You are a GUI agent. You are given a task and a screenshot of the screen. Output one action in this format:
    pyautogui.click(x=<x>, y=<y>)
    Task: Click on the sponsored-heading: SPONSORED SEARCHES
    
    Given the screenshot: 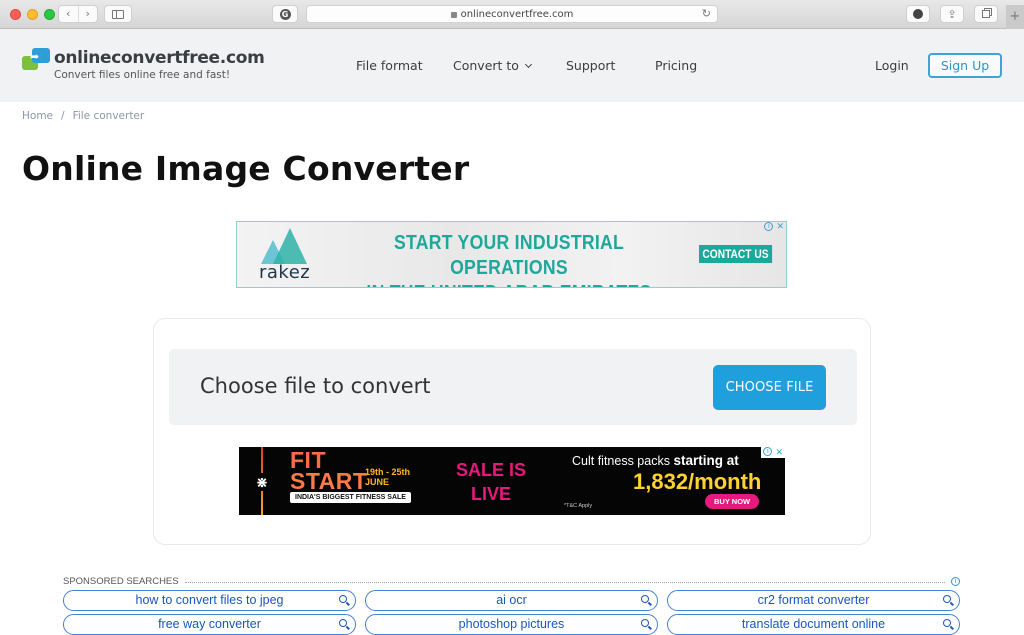 What is the action you would take?
    pyautogui.click(x=121, y=581)
    